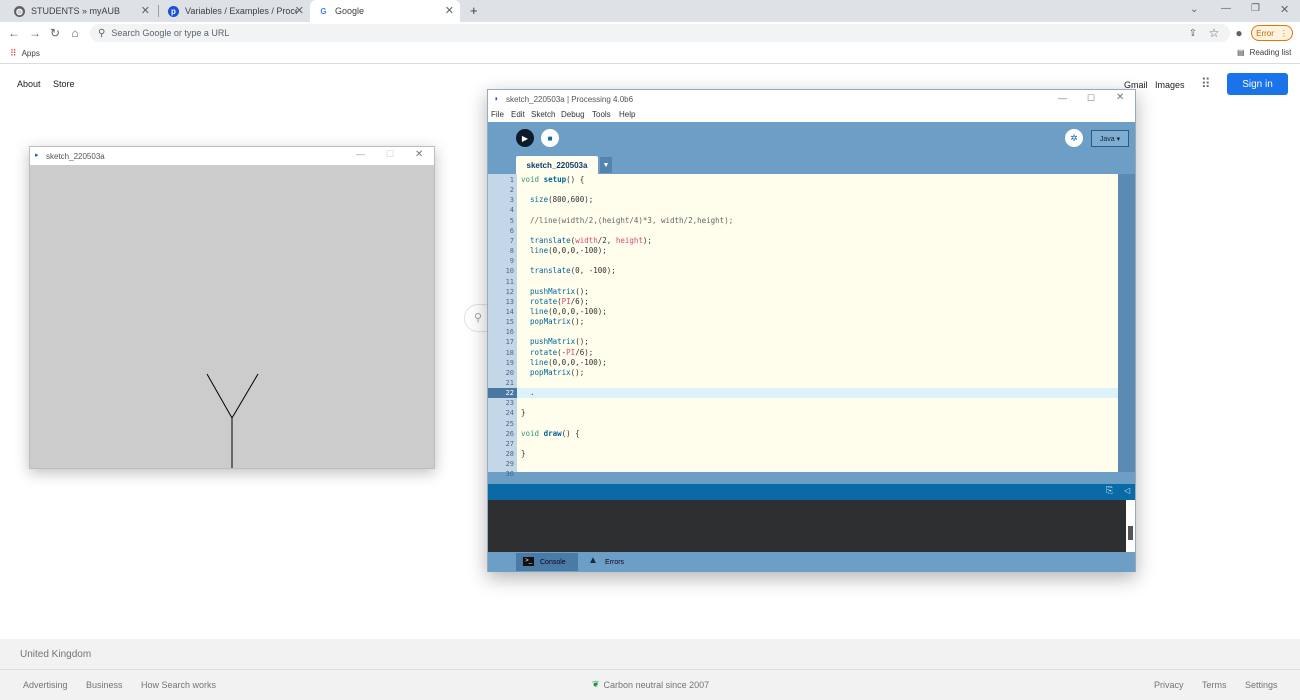 The width and height of the screenshot is (1300, 700). Describe the element at coordinates (178, 685) in the screenshot. I see `how-search-works-link: How Search works` at that location.